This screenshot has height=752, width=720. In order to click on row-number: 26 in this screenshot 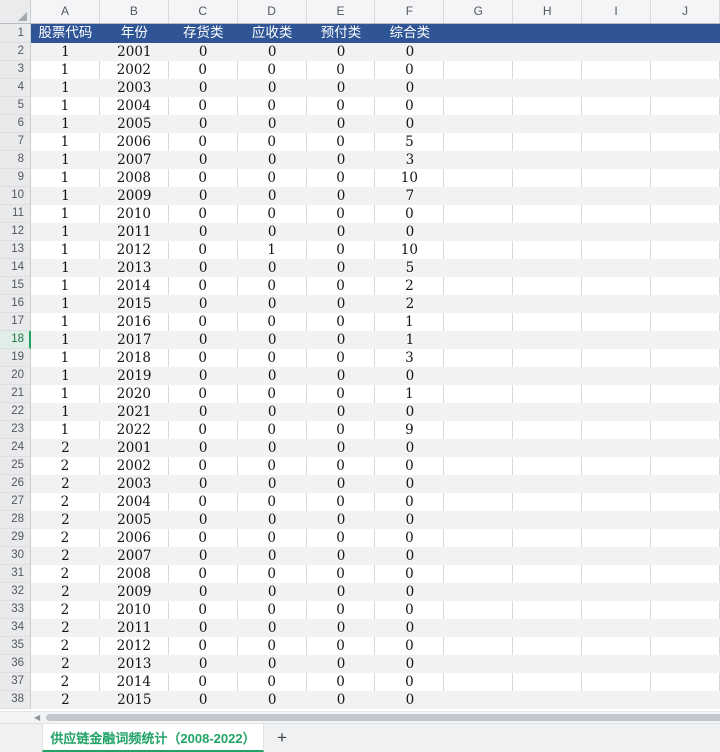, I will do `click(15, 484)`.